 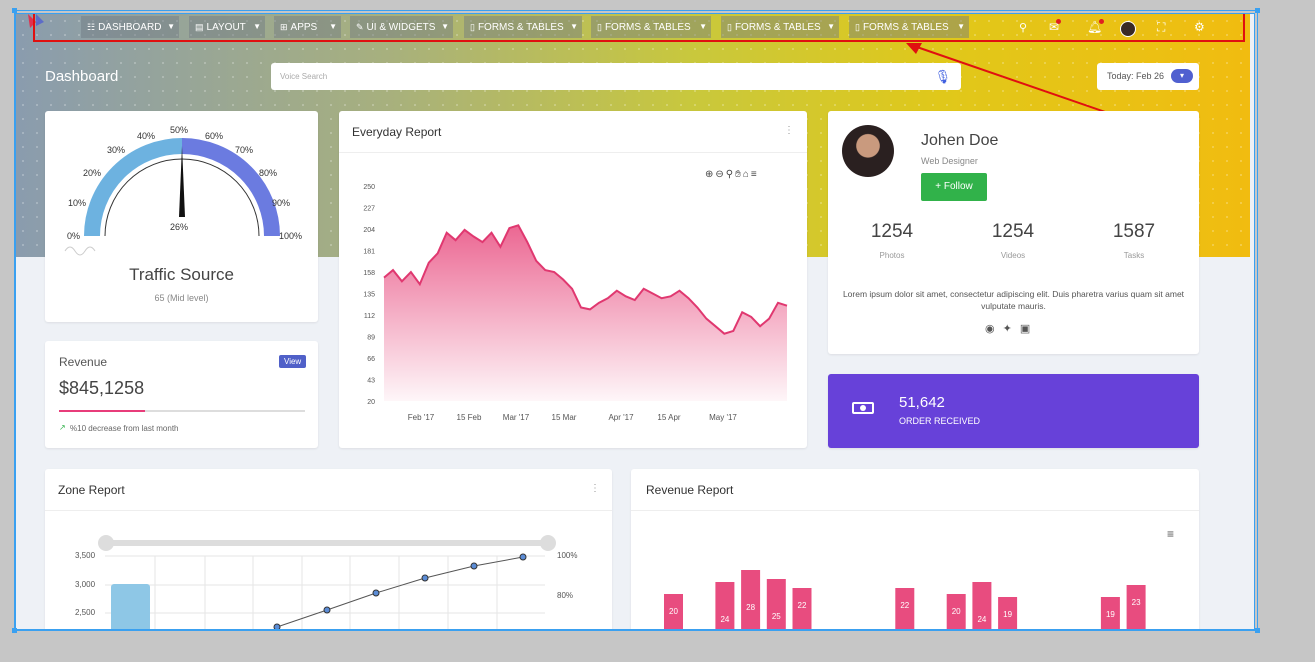 What do you see at coordinates (327, 582) in the screenshot?
I see `zone-chart` at bounding box center [327, 582].